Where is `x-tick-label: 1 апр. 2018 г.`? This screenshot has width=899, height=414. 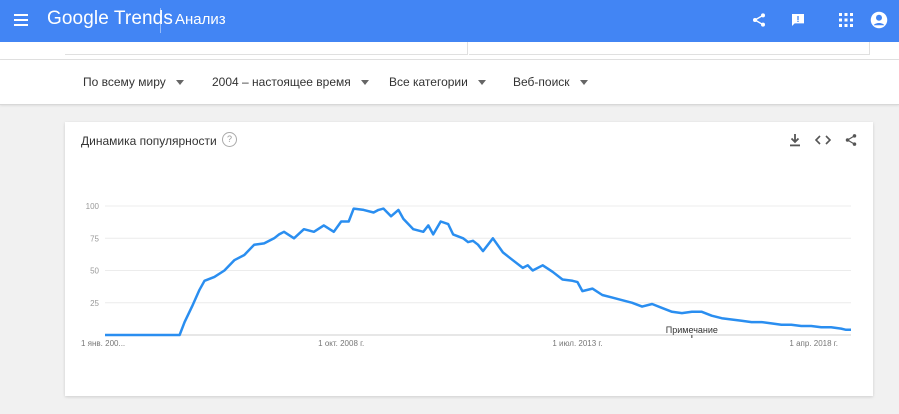
x-tick-label: 1 апр. 2018 г. is located at coordinates (813, 343).